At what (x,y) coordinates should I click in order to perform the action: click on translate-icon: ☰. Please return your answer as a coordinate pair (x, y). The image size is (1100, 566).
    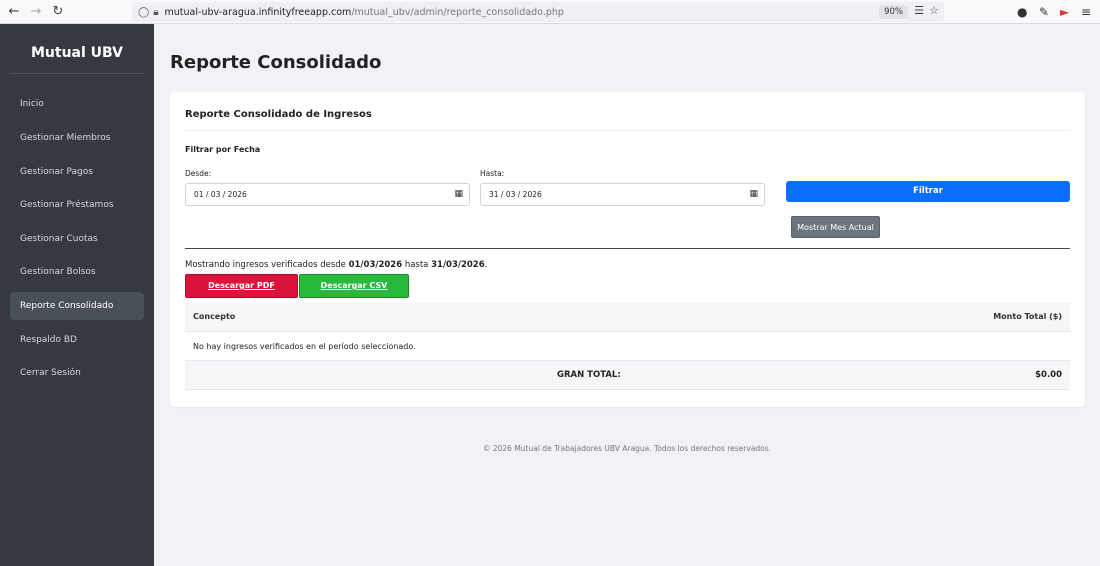
    Looking at the image, I should click on (919, 10).